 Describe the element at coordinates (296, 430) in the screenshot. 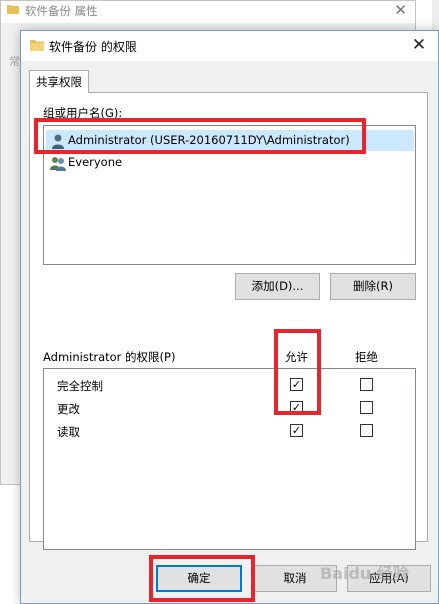

I see `allow-checkbox-read: ✓` at that location.